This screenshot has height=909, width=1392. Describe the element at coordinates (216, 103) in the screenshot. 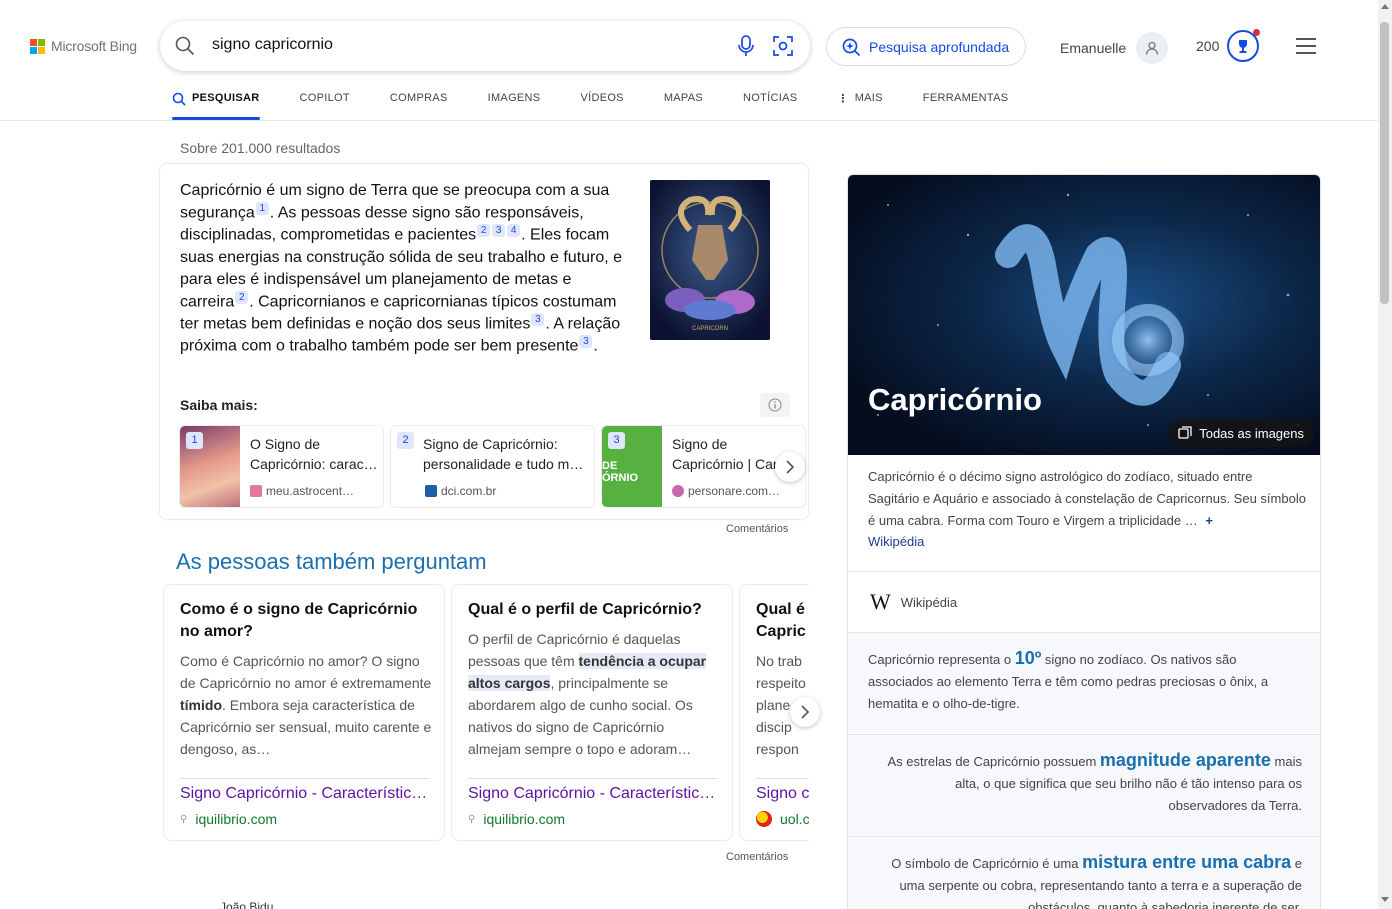

I see `tab-pesquisar: PESQUISAR` at that location.